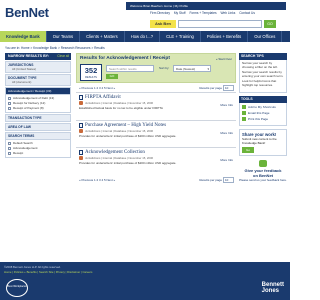 The height and width of the screenshot is (300, 320). Describe the element at coordinates (81, 130) in the screenshot. I see `pdf-icon` at that location.